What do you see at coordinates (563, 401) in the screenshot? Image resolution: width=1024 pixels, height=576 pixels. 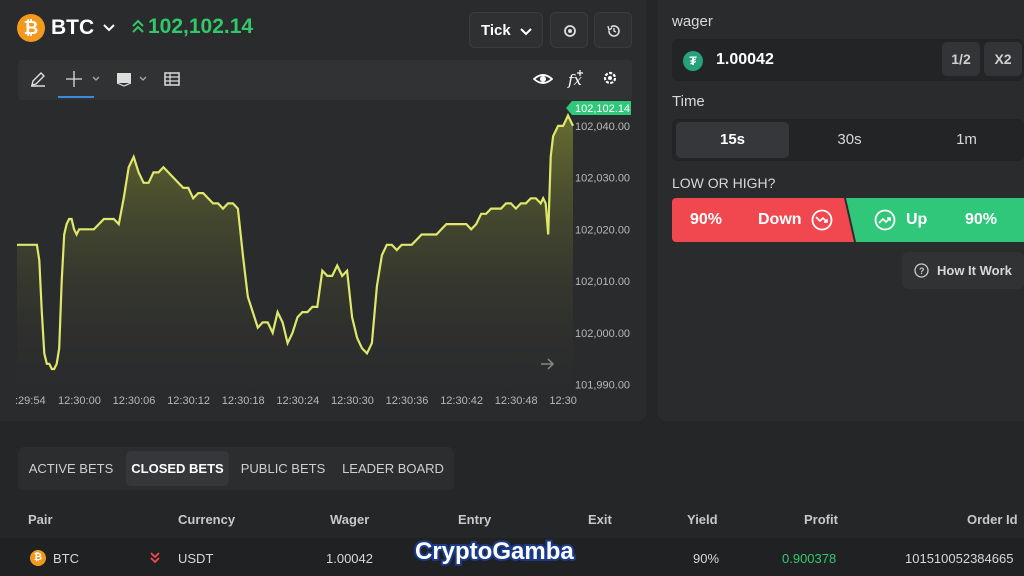 I see `x-tick-label: 12:30` at bounding box center [563, 401].